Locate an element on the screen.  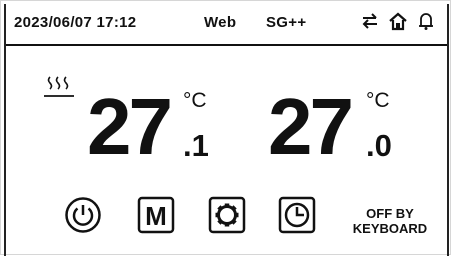
status-divider is located at coordinates (226, 45).